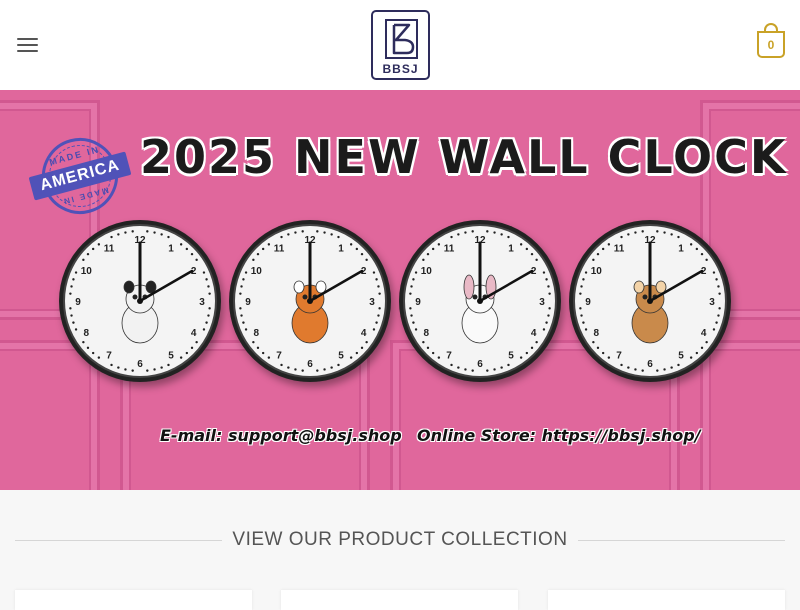  What do you see at coordinates (771, 40) in the screenshot?
I see `cart-button: 0` at bounding box center [771, 40].